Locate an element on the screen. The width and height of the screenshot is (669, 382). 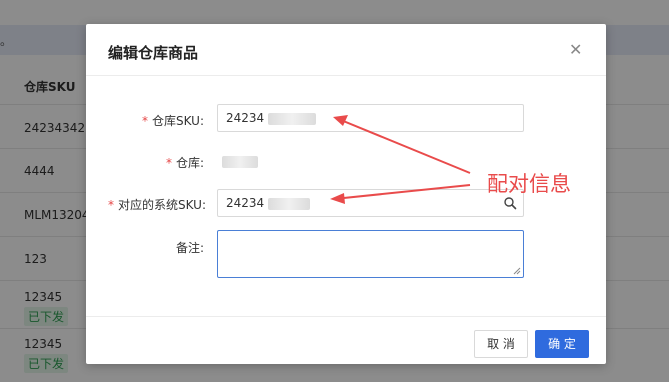
dialog-header: 编辑仓库商品 ✕ is located at coordinates (346, 50).